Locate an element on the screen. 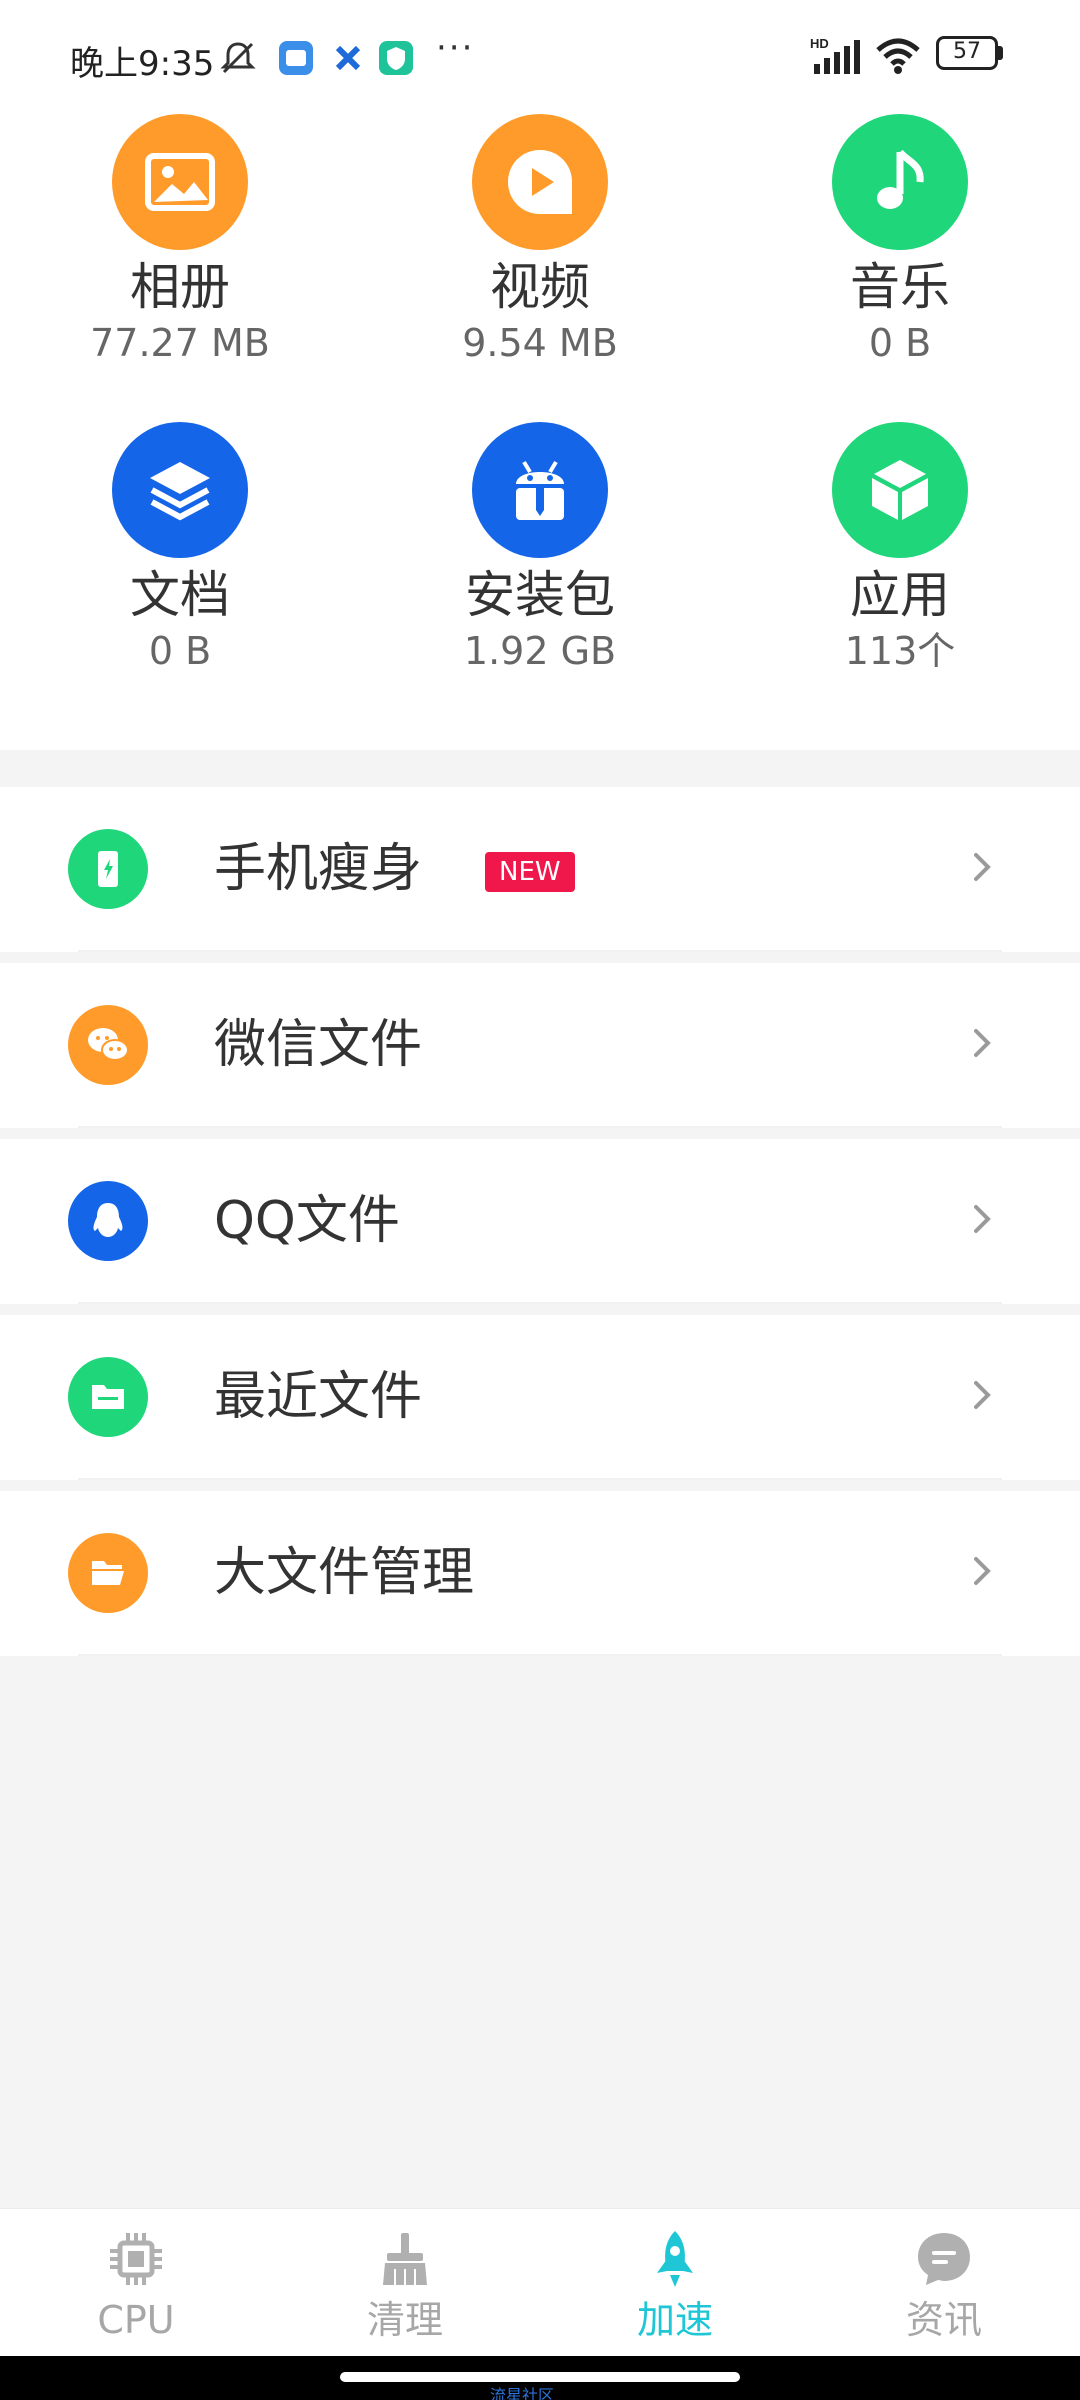  category-album: 相册 77.27 MB is located at coordinates (180, 241).